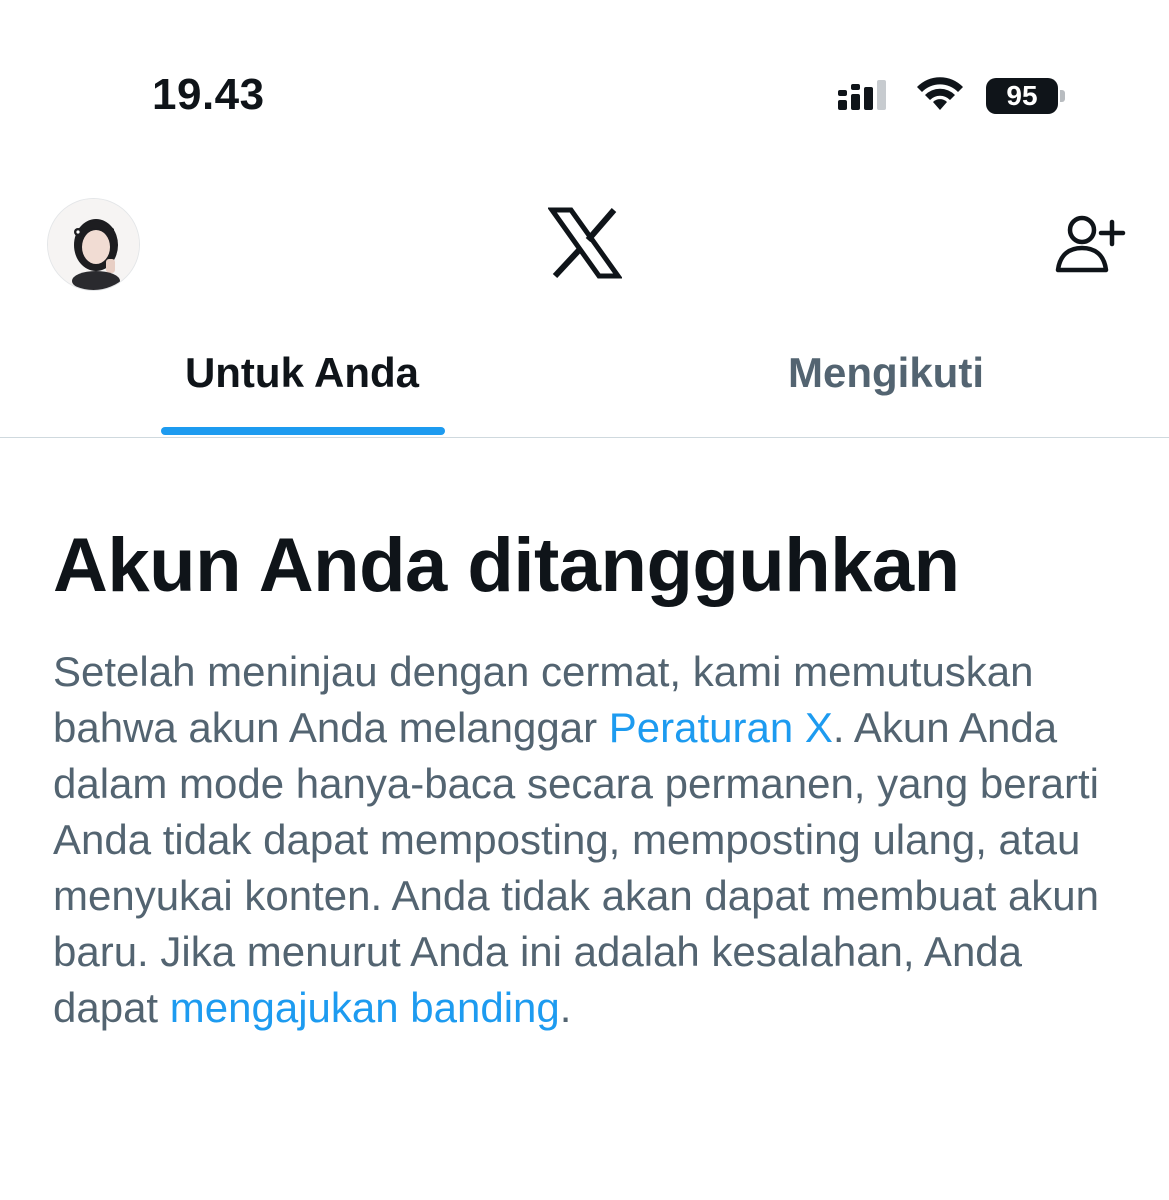 This screenshot has width=1169, height=1200. I want to click on tab-following: Mengikuti, so click(876, 383).